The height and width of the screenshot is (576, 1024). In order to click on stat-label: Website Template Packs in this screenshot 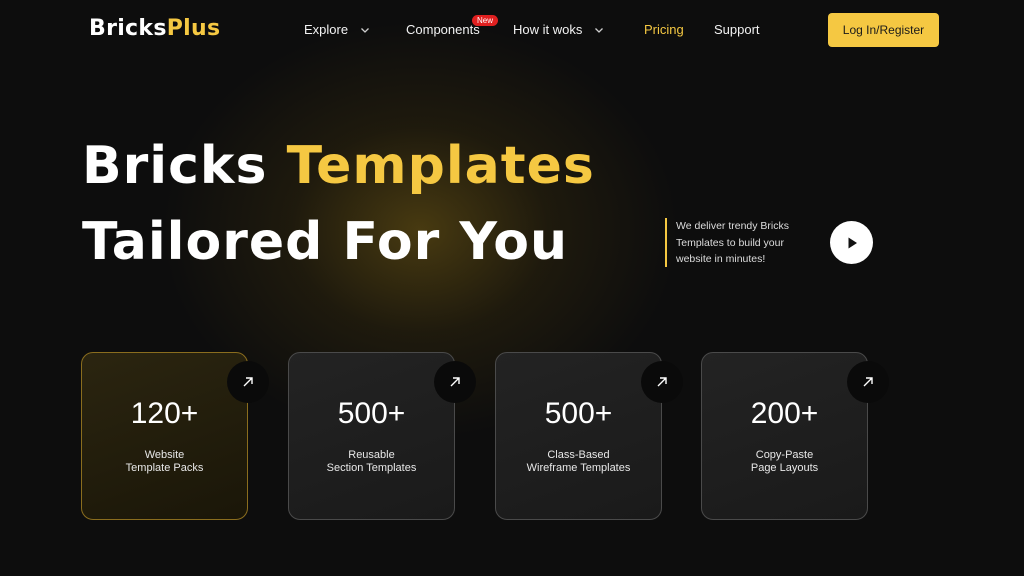, I will do `click(164, 462)`.